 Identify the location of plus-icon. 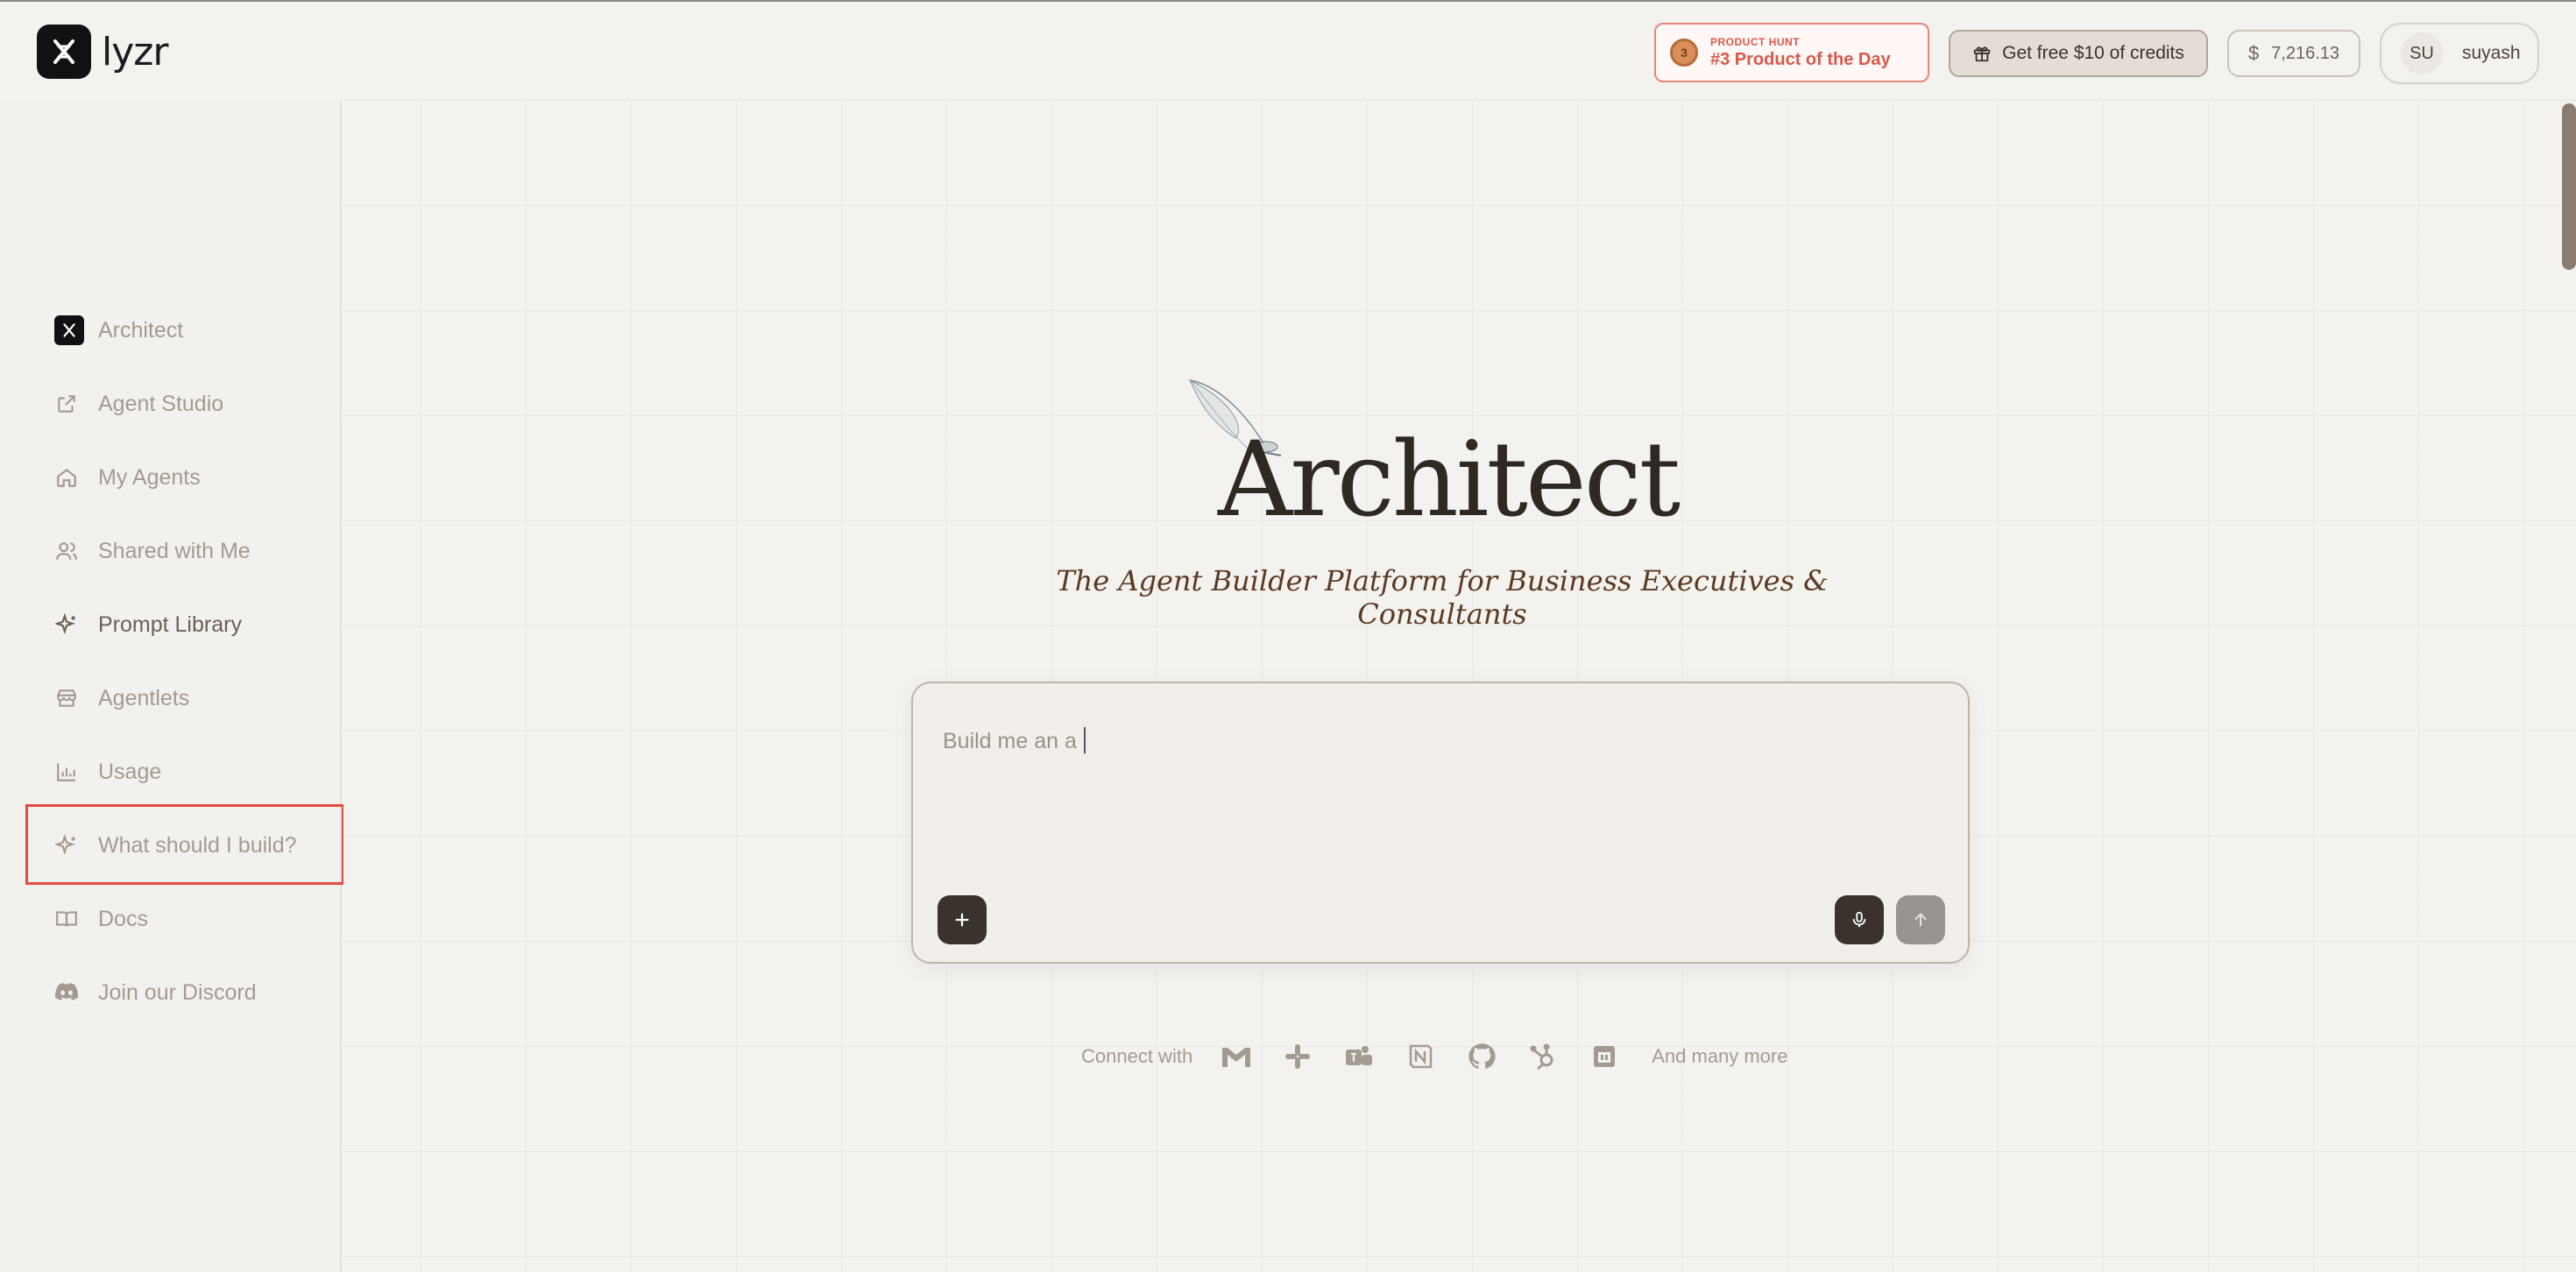
(962, 920).